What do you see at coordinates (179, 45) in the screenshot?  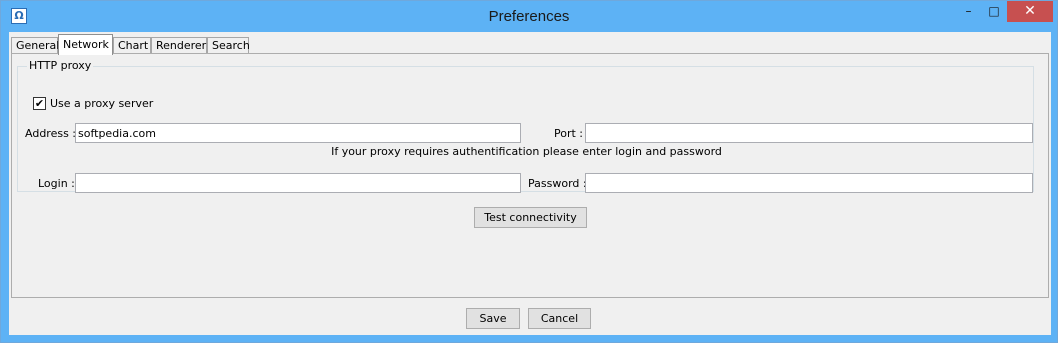 I see `tab-renderer: Renderer` at bounding box center [179, 45].